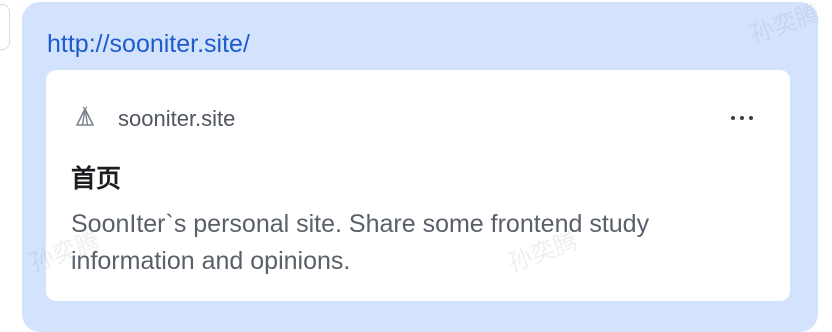 The image size is (832, 332). I want to click on message-link: http://sooniter.site/, so click(148, 44).